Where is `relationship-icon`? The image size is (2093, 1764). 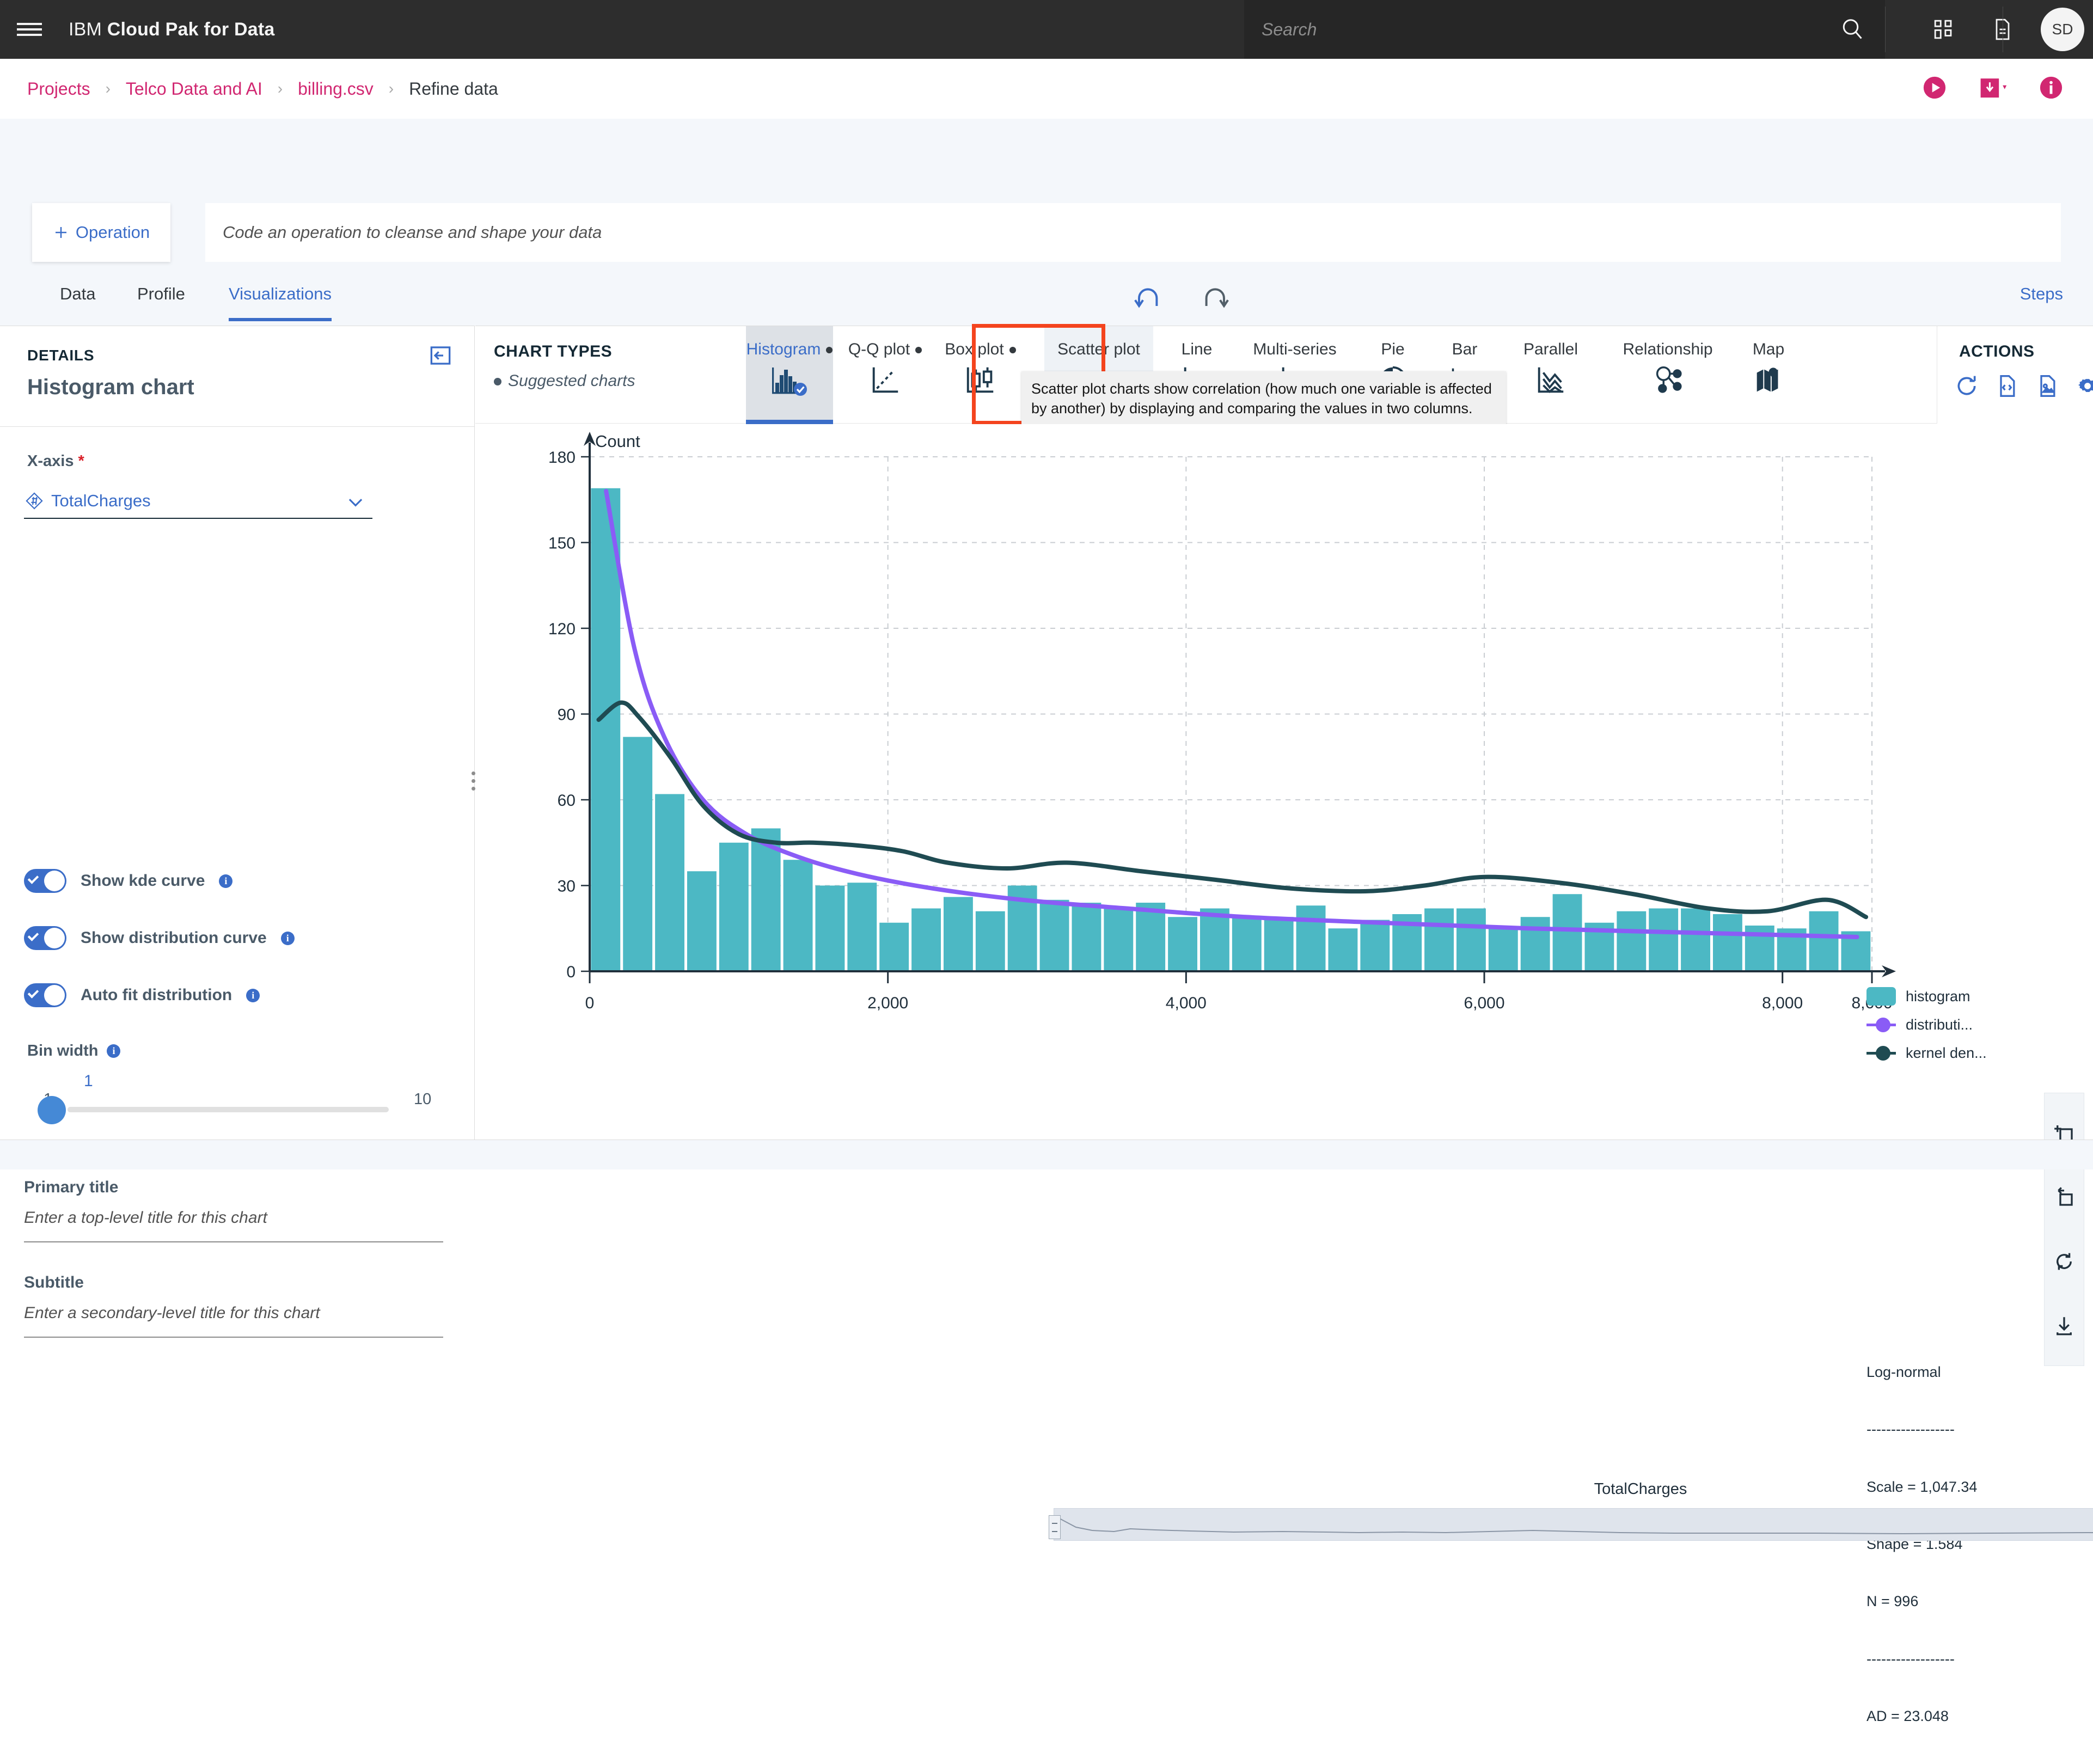 relationship-icon is located at coordinates (1668, 380).